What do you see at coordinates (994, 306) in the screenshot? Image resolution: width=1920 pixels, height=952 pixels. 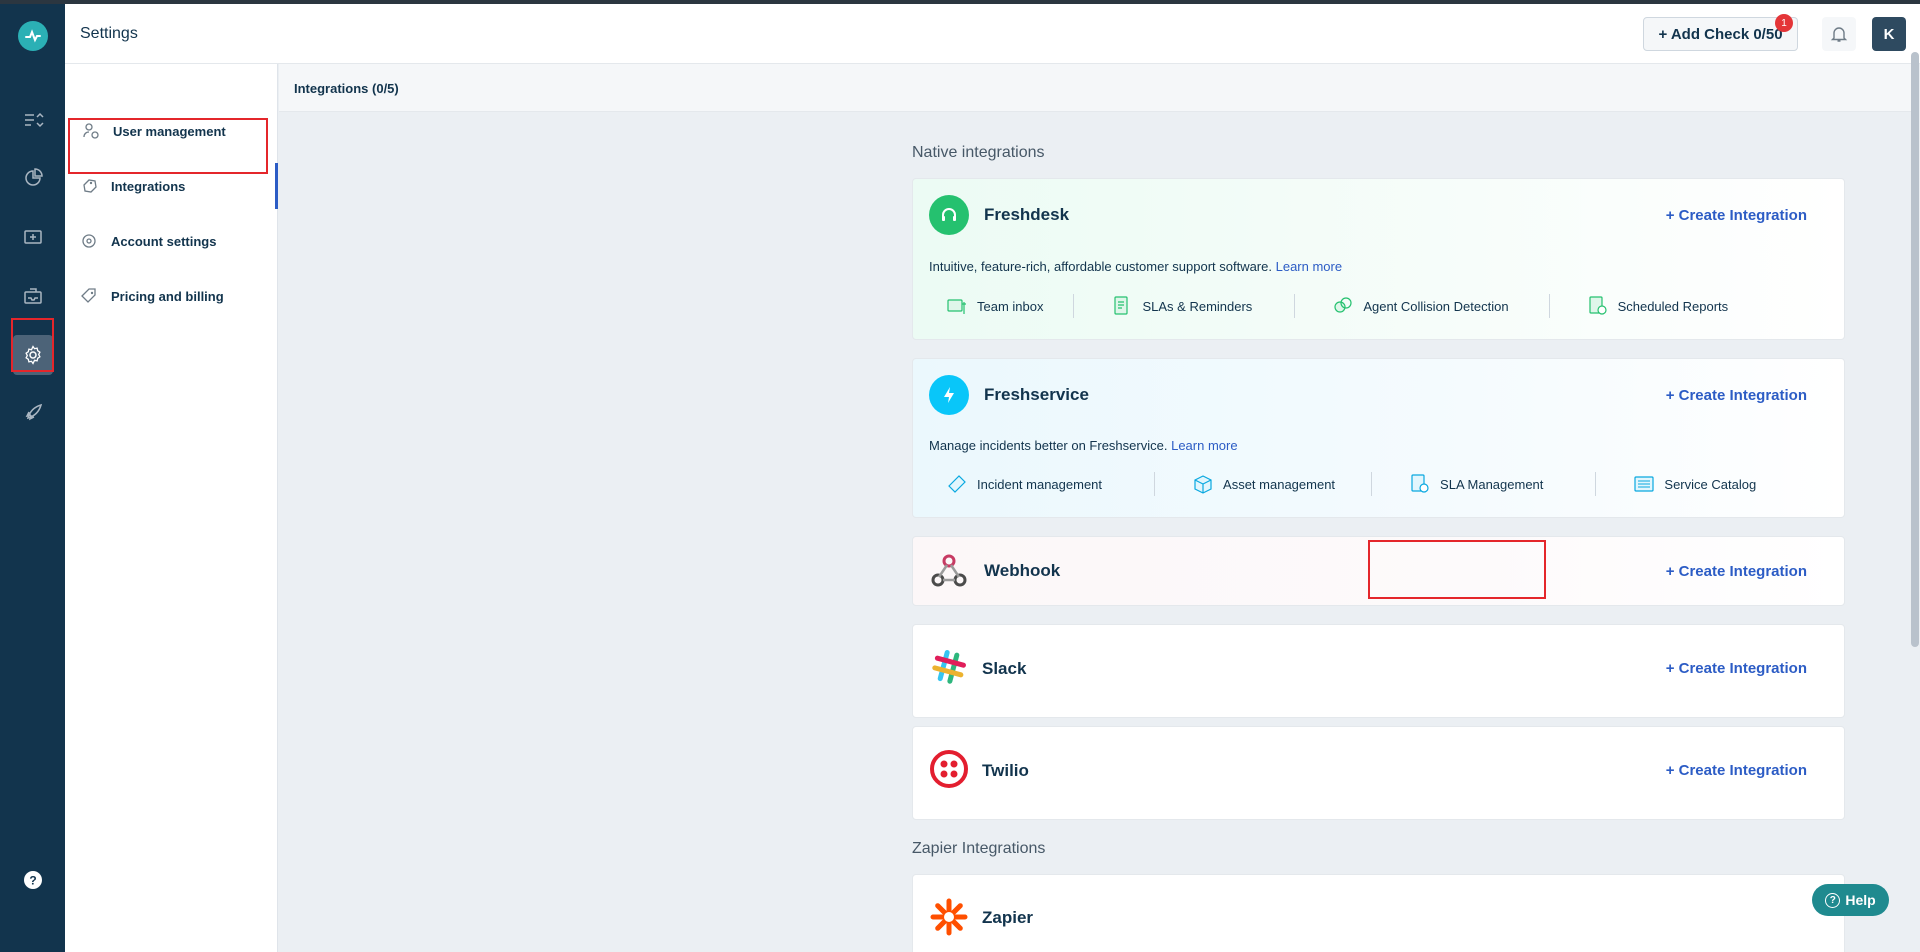 I see `feature-item: Team inbox` at bounding box center [994, 306].